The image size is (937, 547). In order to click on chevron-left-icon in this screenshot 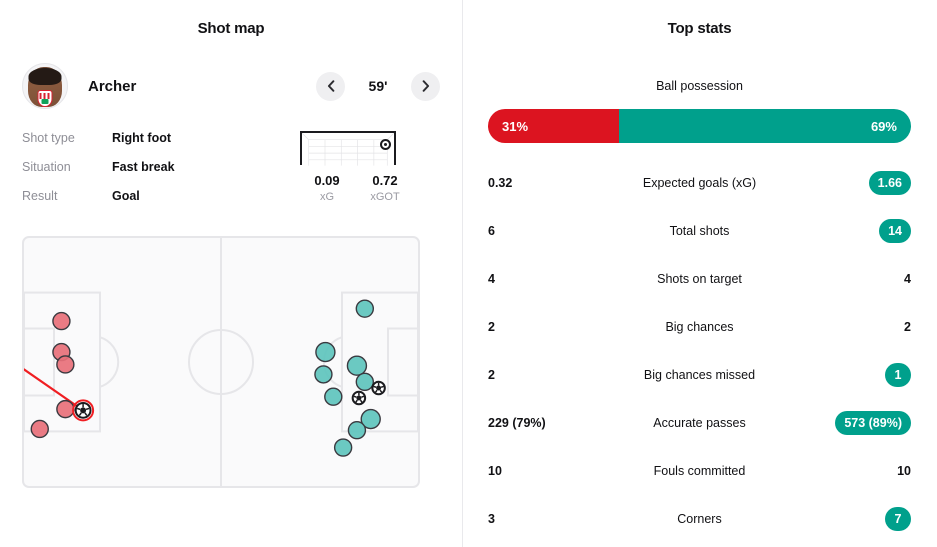, I will do `click(330, 86)`.